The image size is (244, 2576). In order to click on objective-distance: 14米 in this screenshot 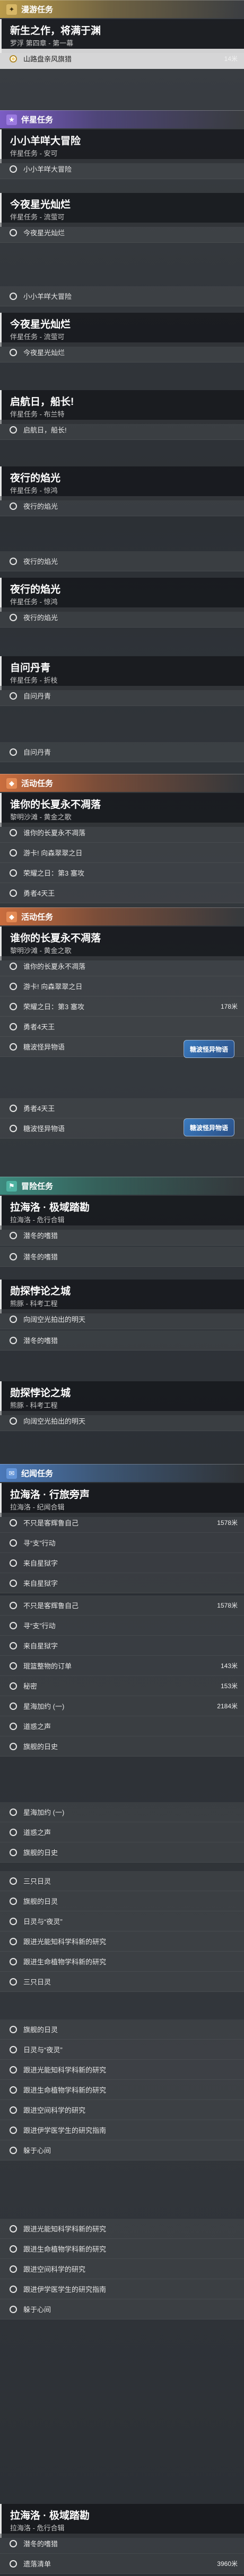, I will do `click(231, 59)`.